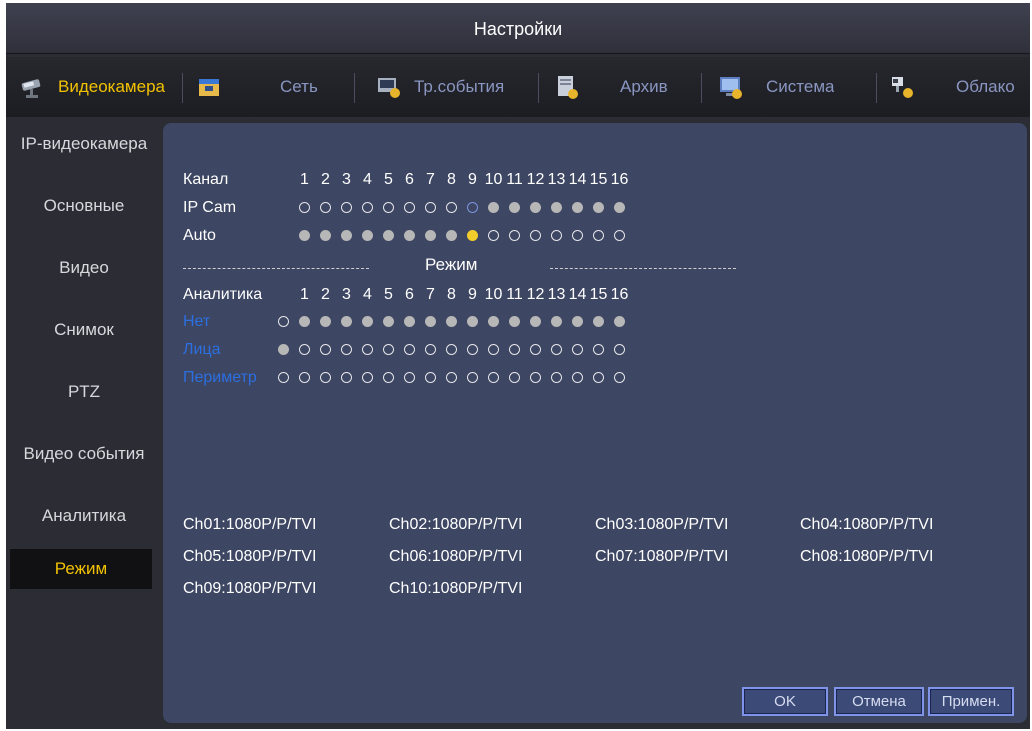  What do you see at coordinates (84, 330) in the screenshot?
I see `sidebar-item-snapshot: Снимок` at bounding box center [84, 330].